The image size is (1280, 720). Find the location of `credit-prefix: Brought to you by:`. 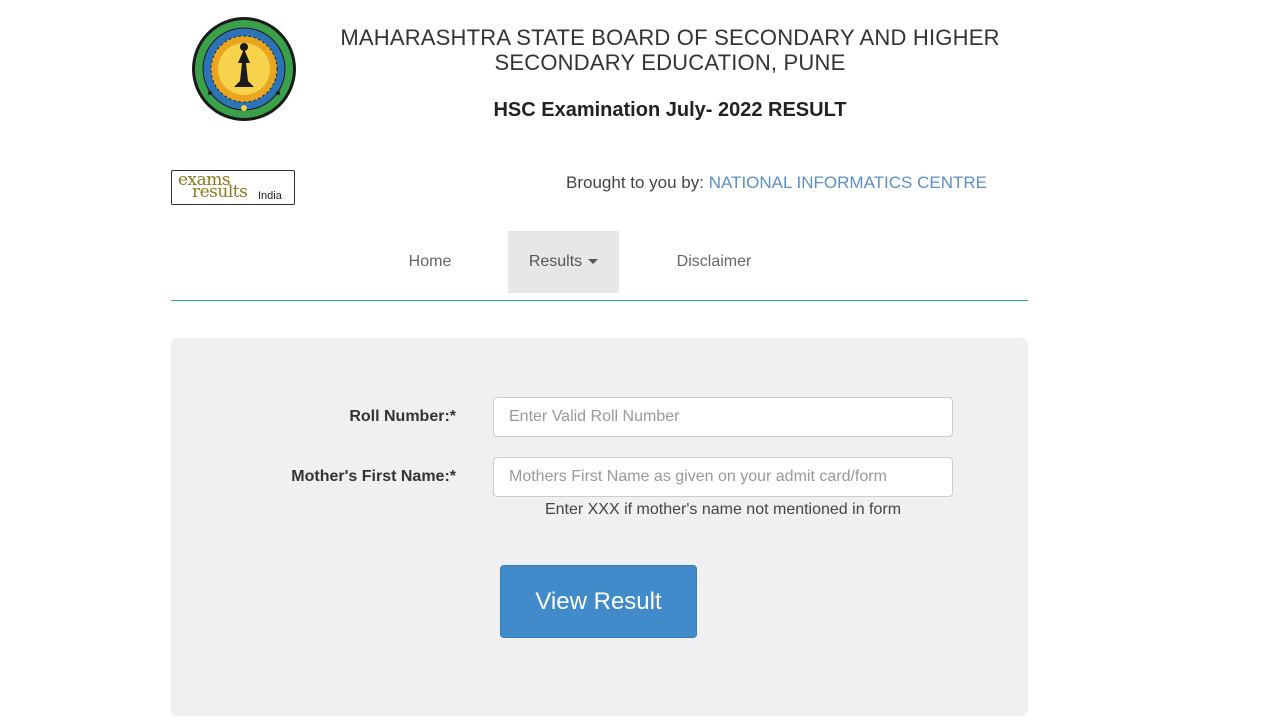

credit-prefix: Brought to you by: is located at coordinates (637, 182).